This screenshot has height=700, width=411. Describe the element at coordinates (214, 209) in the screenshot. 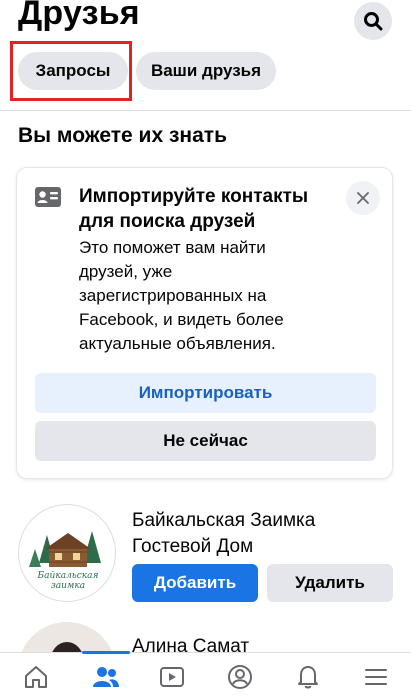

I see `card-title: Импортируйте контакты для поиска друзей` at that location.